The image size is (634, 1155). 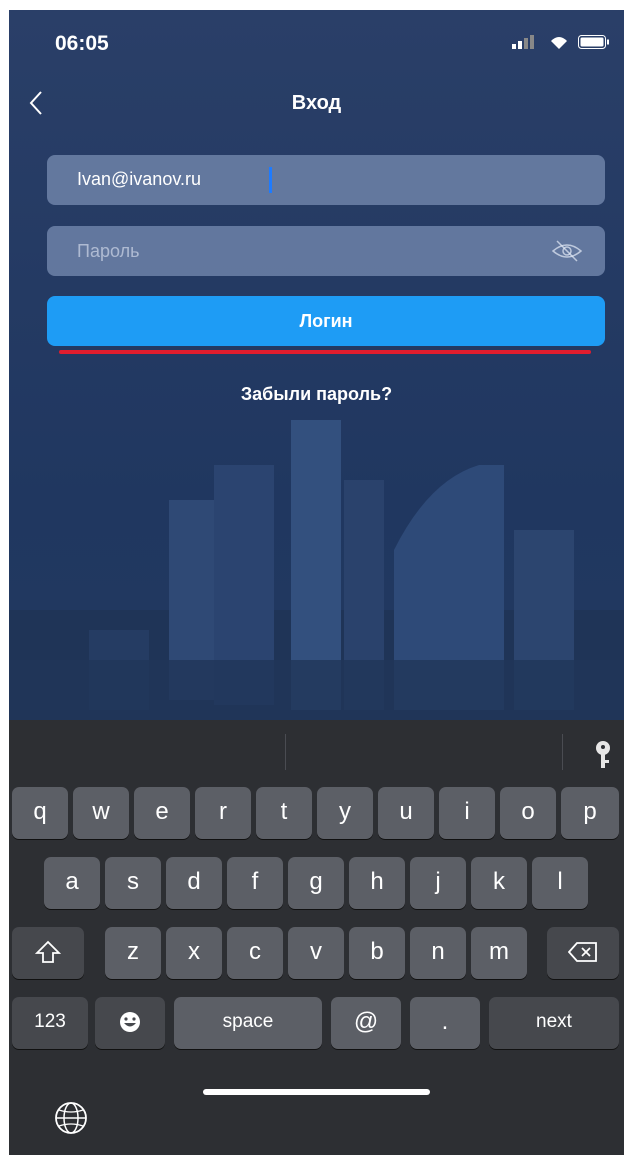 What do you see at coordinates (438, 953) in the screenshot?
I see `key-n: n` at bounding box center [438, 953].